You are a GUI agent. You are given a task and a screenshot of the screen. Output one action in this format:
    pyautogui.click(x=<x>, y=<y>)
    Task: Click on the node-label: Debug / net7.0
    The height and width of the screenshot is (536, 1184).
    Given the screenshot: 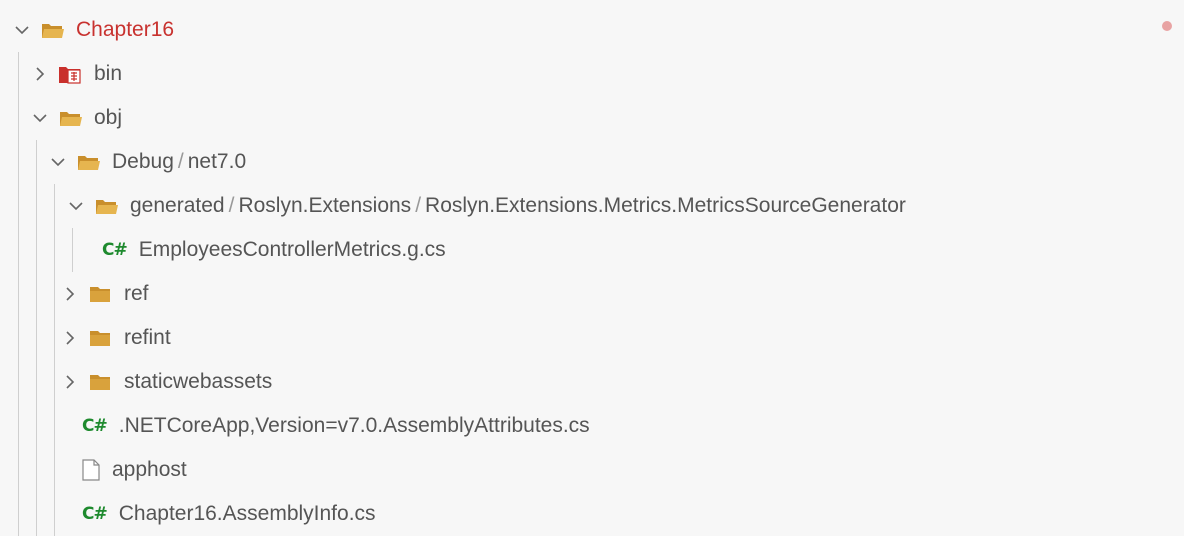 What is the action you would take?
    pyautogui.click(x=179, y=161)
    